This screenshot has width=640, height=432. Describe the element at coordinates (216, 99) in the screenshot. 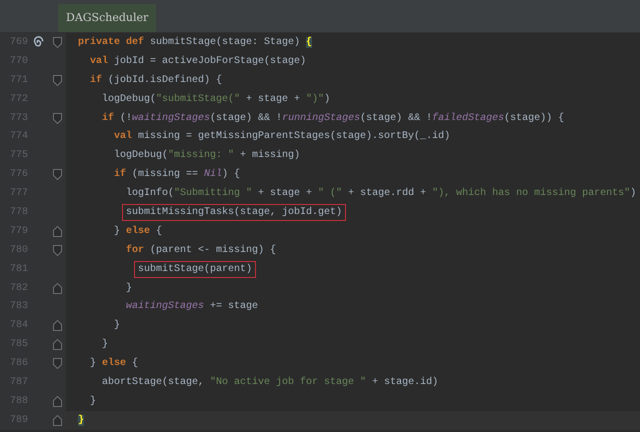

I see `code-line: logDebug("submitStage(" + stage + ")")` at that location.